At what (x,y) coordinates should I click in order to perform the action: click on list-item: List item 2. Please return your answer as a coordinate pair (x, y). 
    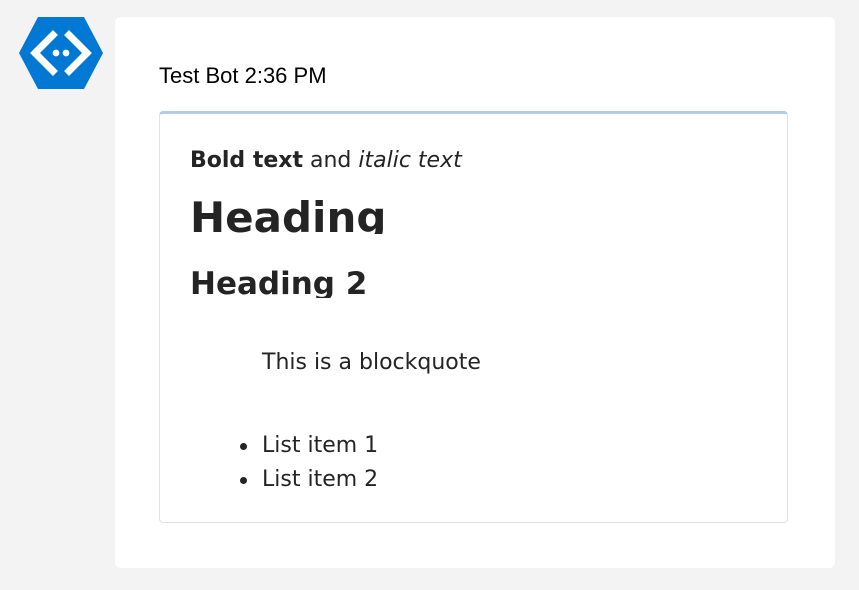
    Looking at the image, I should click on (306, 480).